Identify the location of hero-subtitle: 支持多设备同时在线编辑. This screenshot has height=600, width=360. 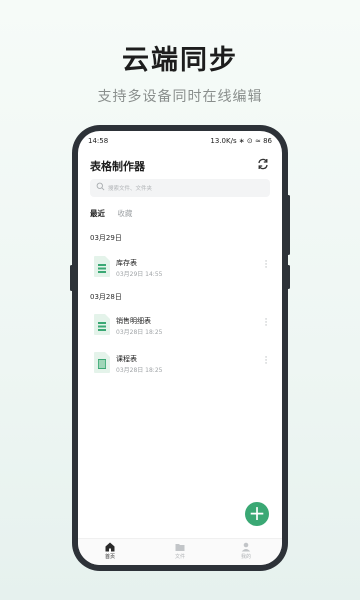
(180, 97).